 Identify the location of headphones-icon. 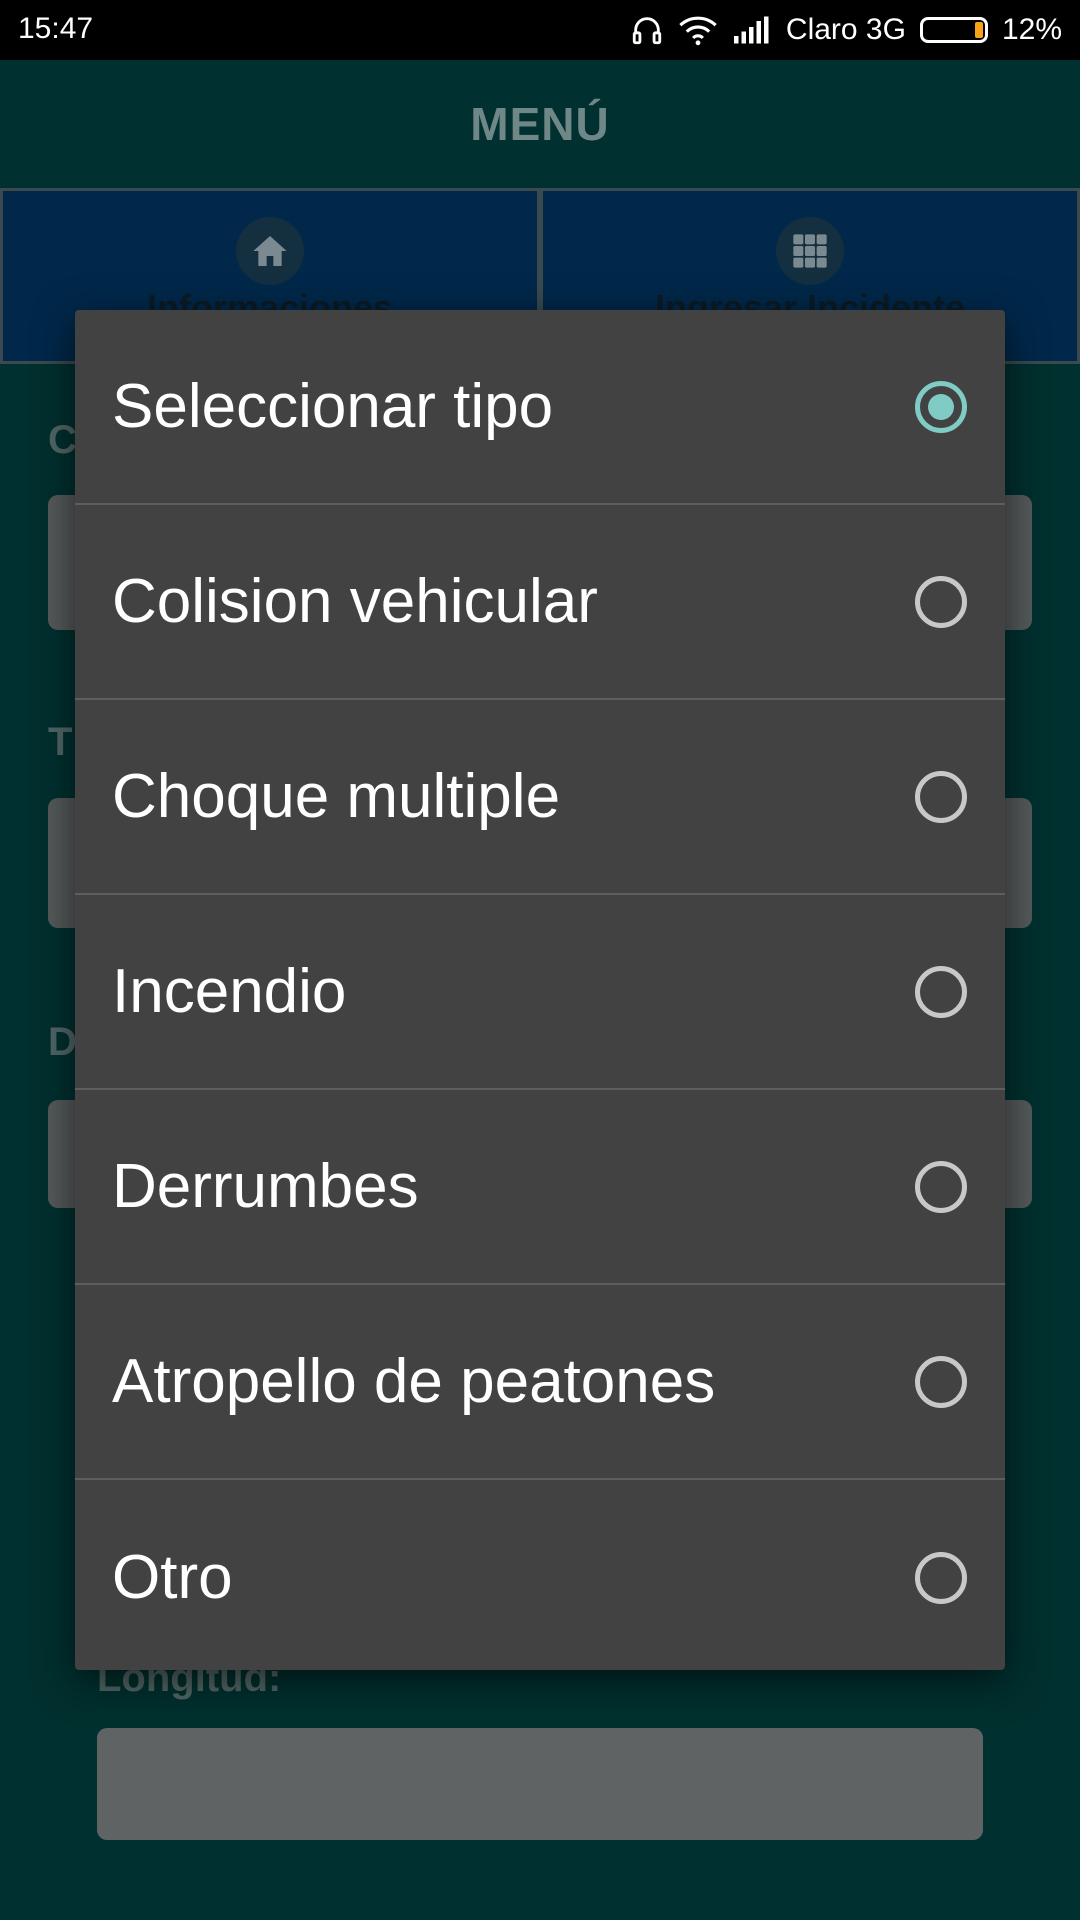
(647, 30).